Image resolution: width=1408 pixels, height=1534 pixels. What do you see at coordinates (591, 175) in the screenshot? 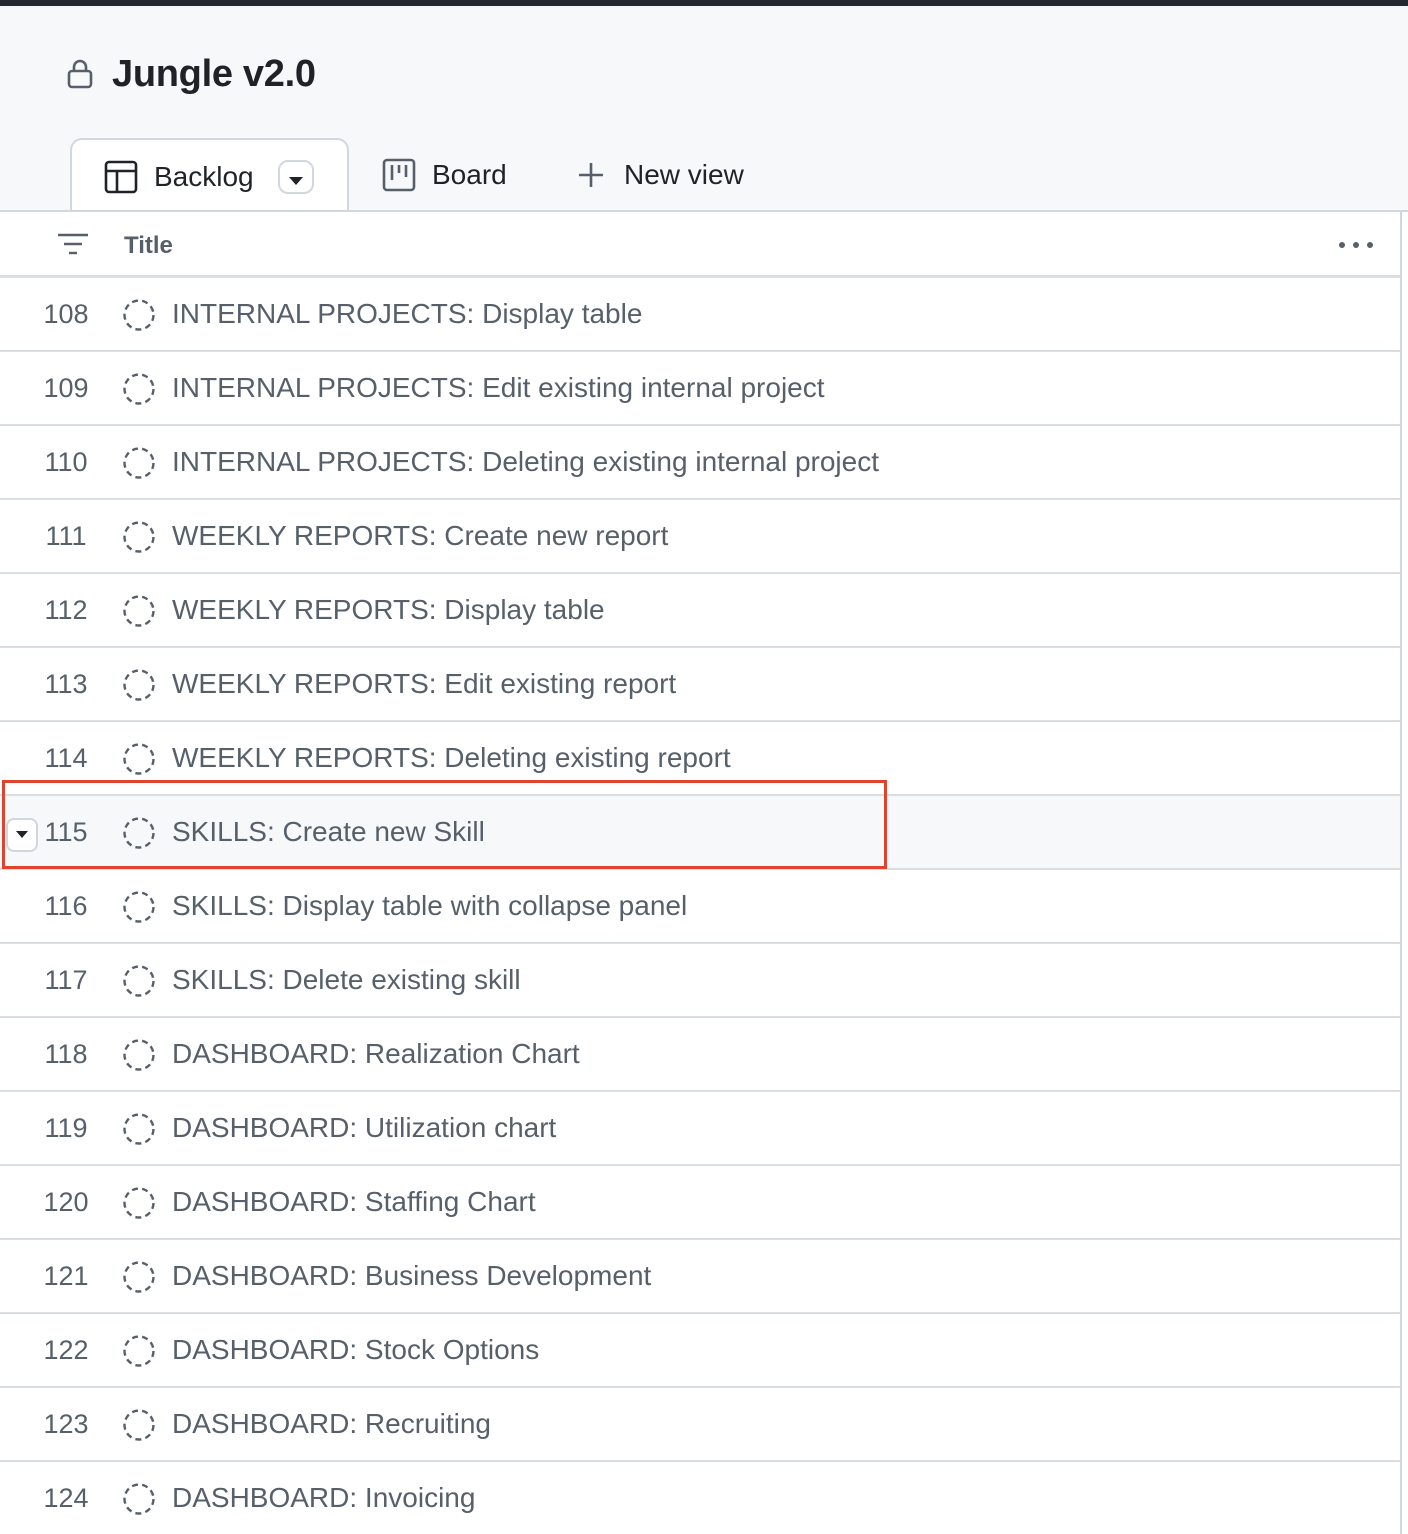
I see `plus-icon` at bounding box center [591, 175].